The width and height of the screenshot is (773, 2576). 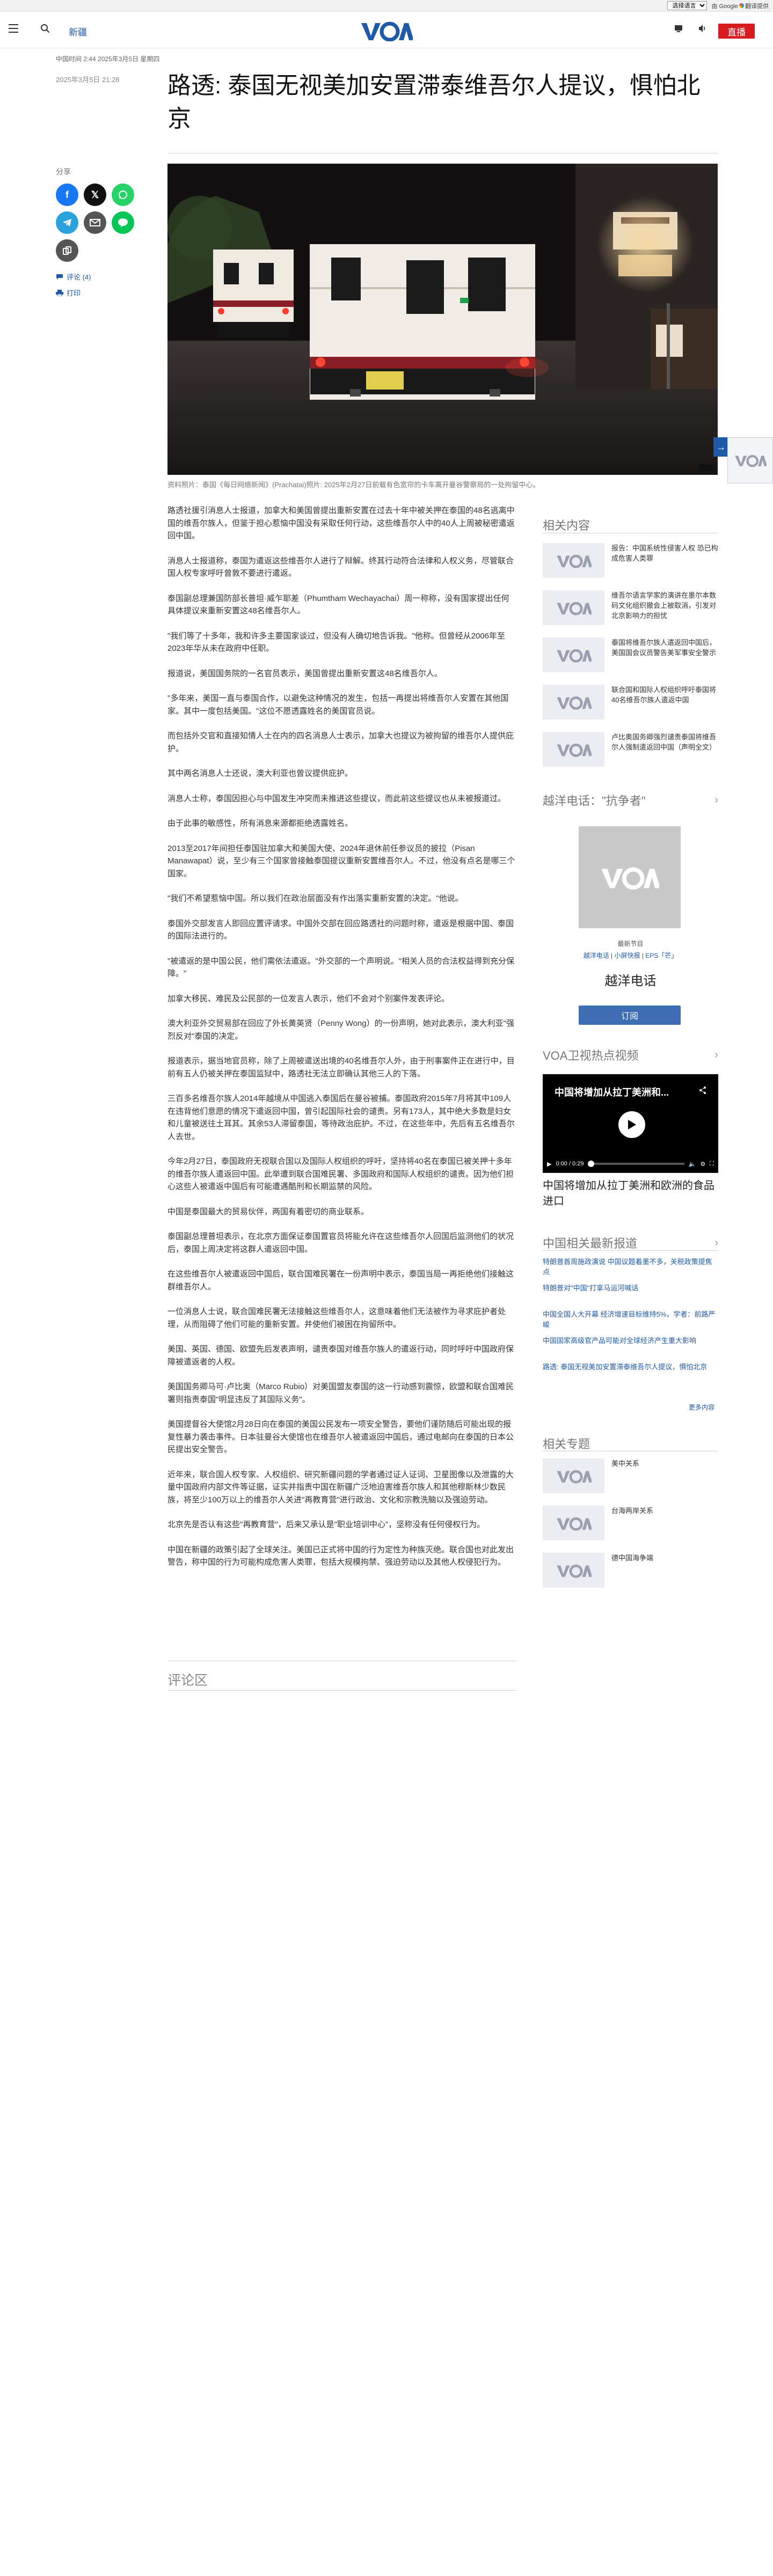 I want to click on share-icon, so click(x=702, y=1090).